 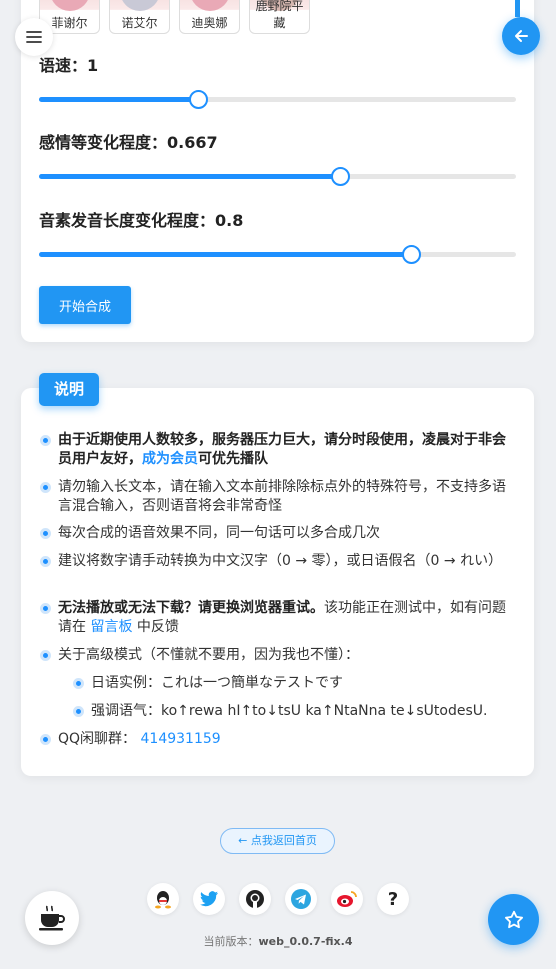 What do you see at coordinates (282, 449) in the screenshot?
I see `note-bold: 由于近期使用人数较多，服务器压力巨大，请分时段使用，凌晨对于非会员用户友好，` at bounding box center [282, 449].